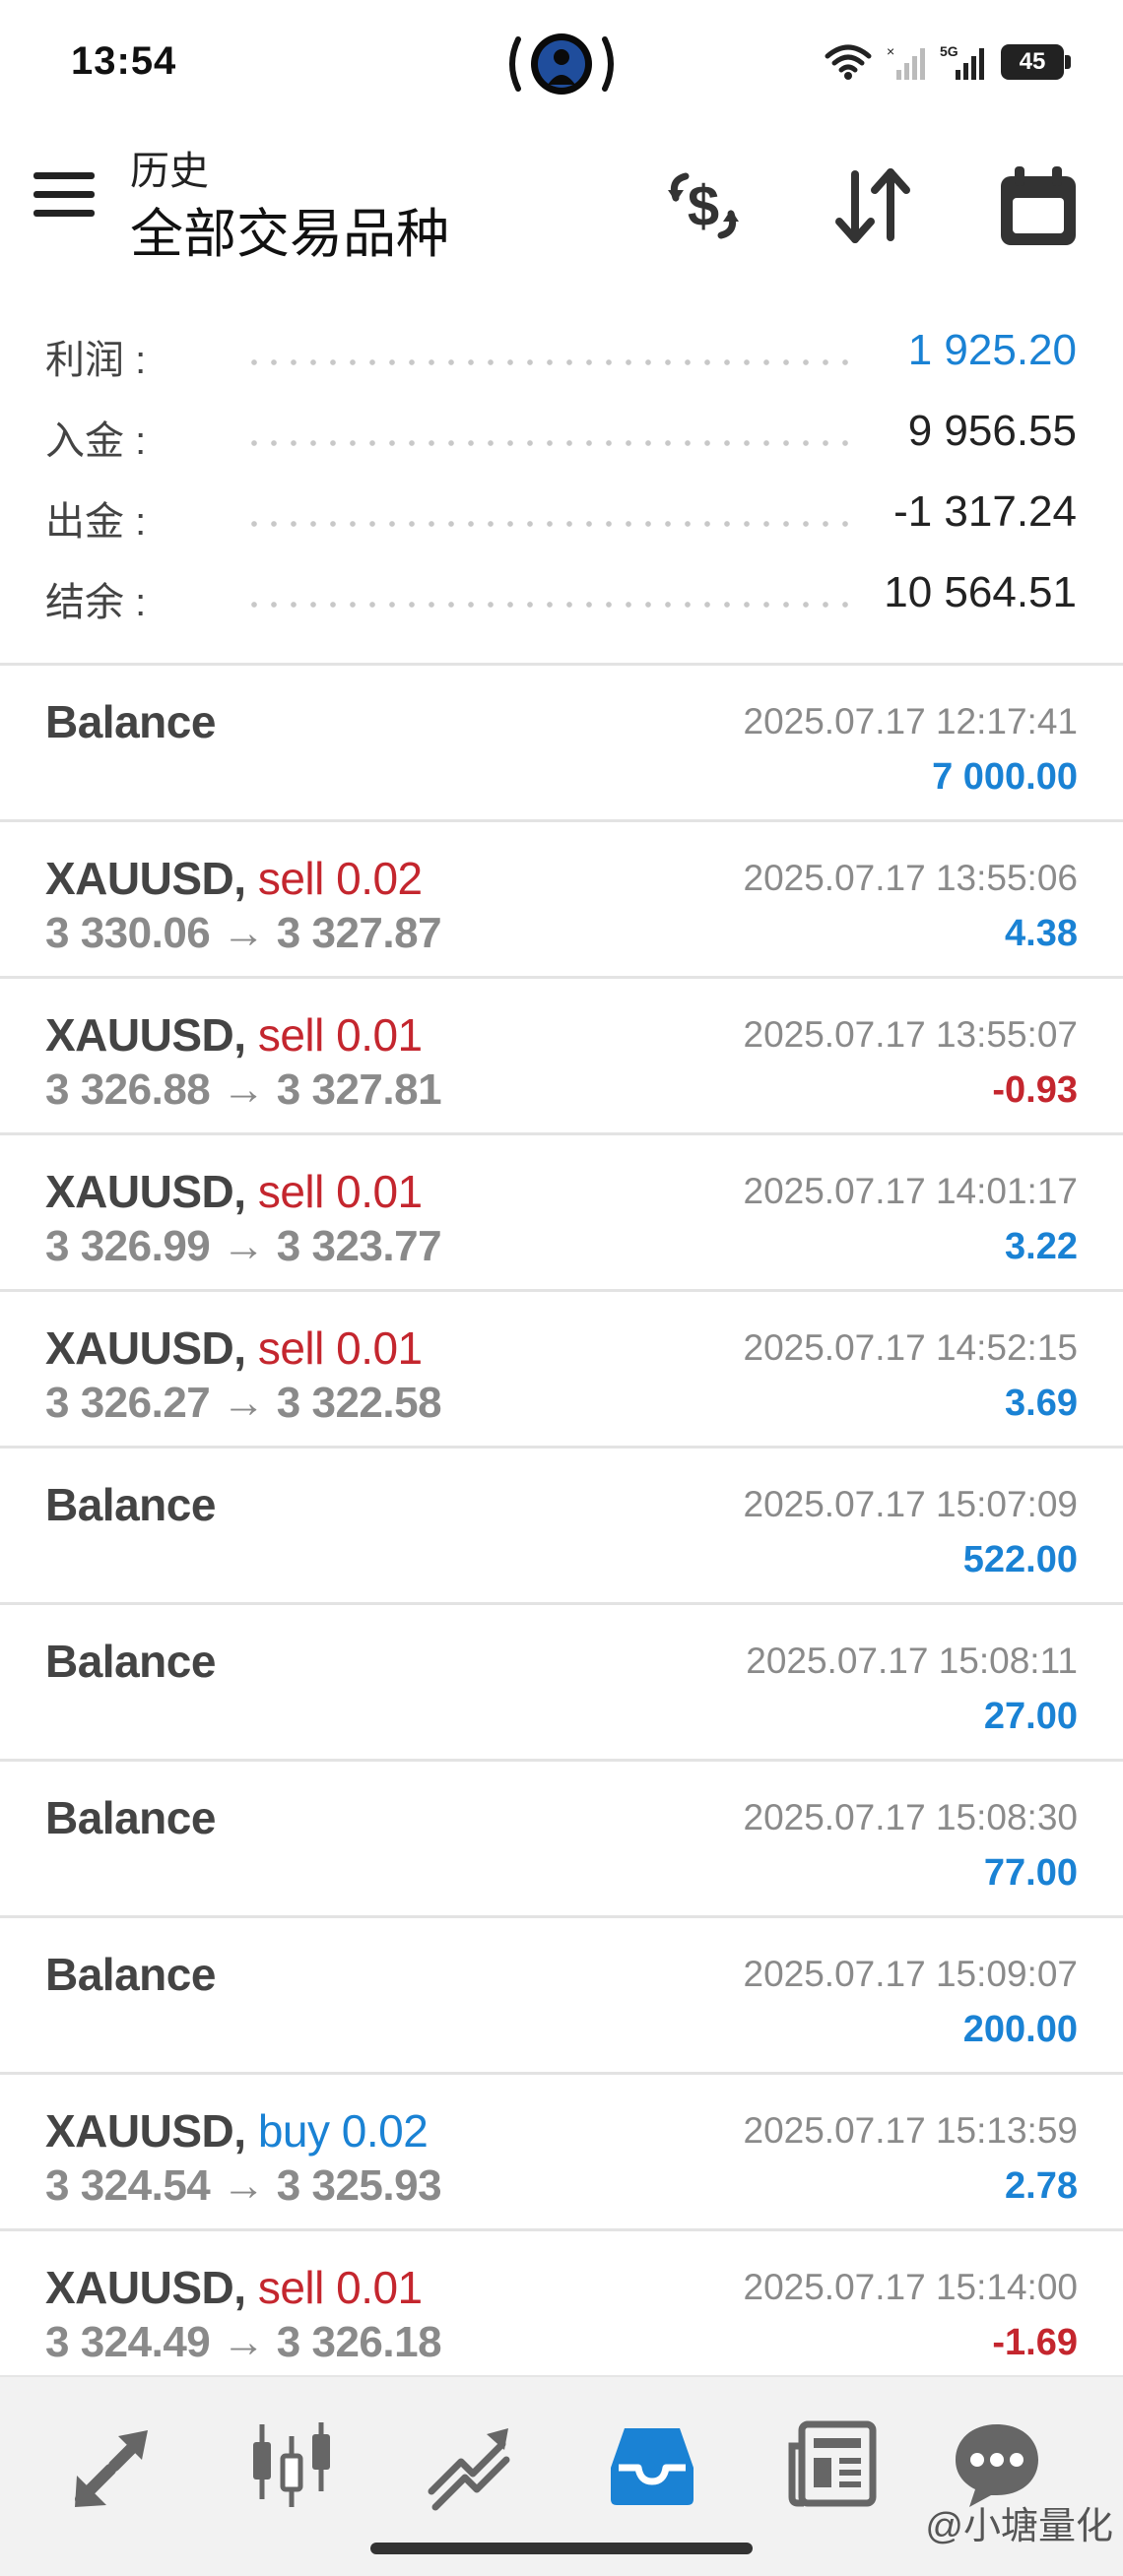  Describe the element at coordinates (1038, 206) in the screenshot. I see `calendar-icon` at that location.